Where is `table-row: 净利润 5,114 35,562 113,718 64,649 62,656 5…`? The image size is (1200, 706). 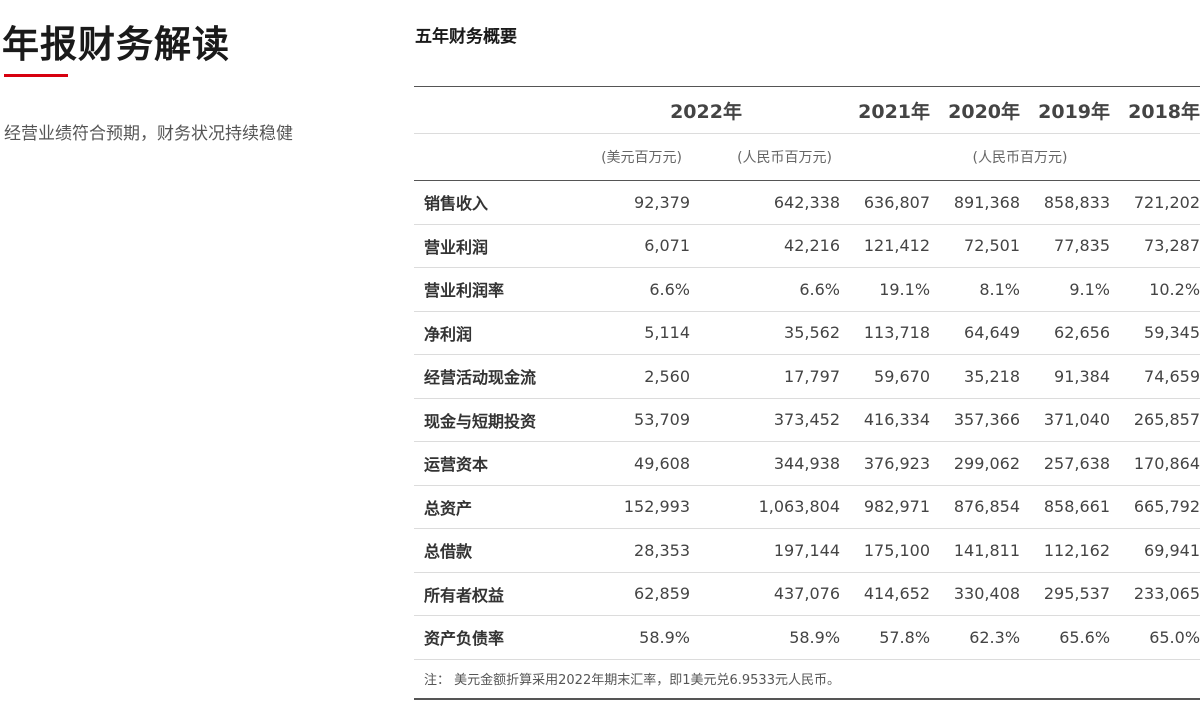 table-row: 净利润 5,114 35,562 113,718 64,649 62,656 5… is located at coordinates (807, 333).